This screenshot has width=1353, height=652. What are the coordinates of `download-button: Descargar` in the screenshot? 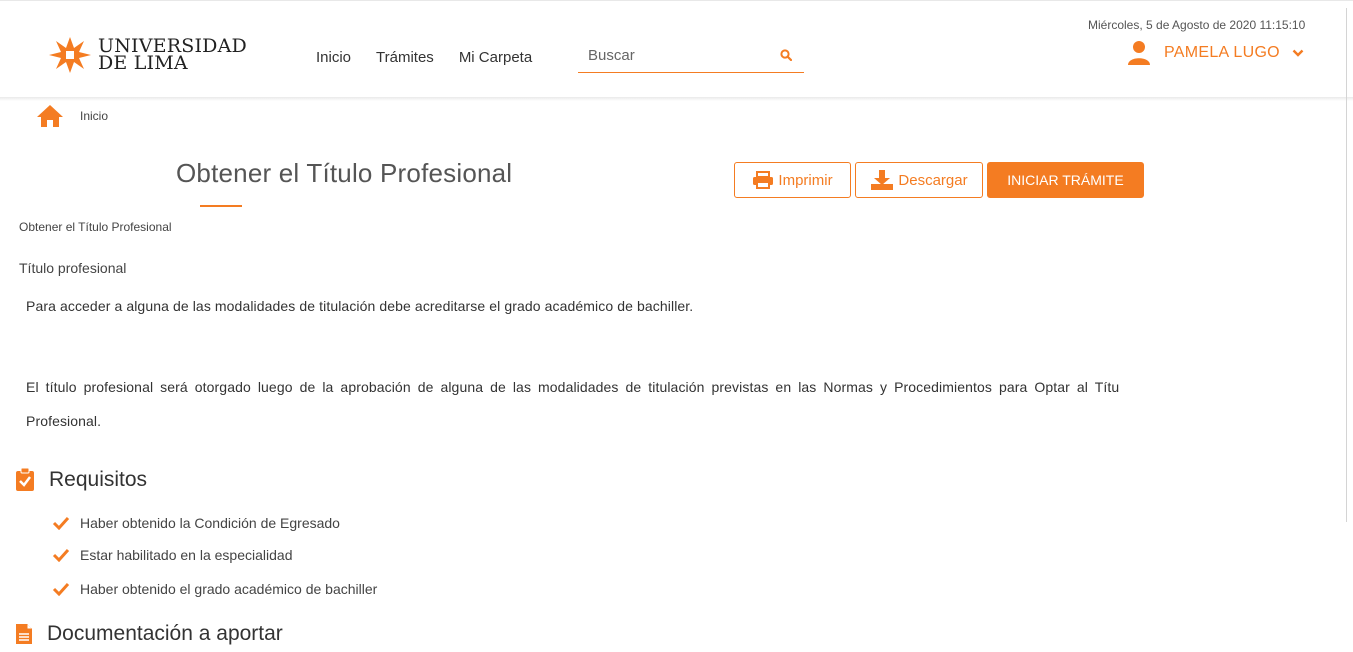 It's located at (919, 180).